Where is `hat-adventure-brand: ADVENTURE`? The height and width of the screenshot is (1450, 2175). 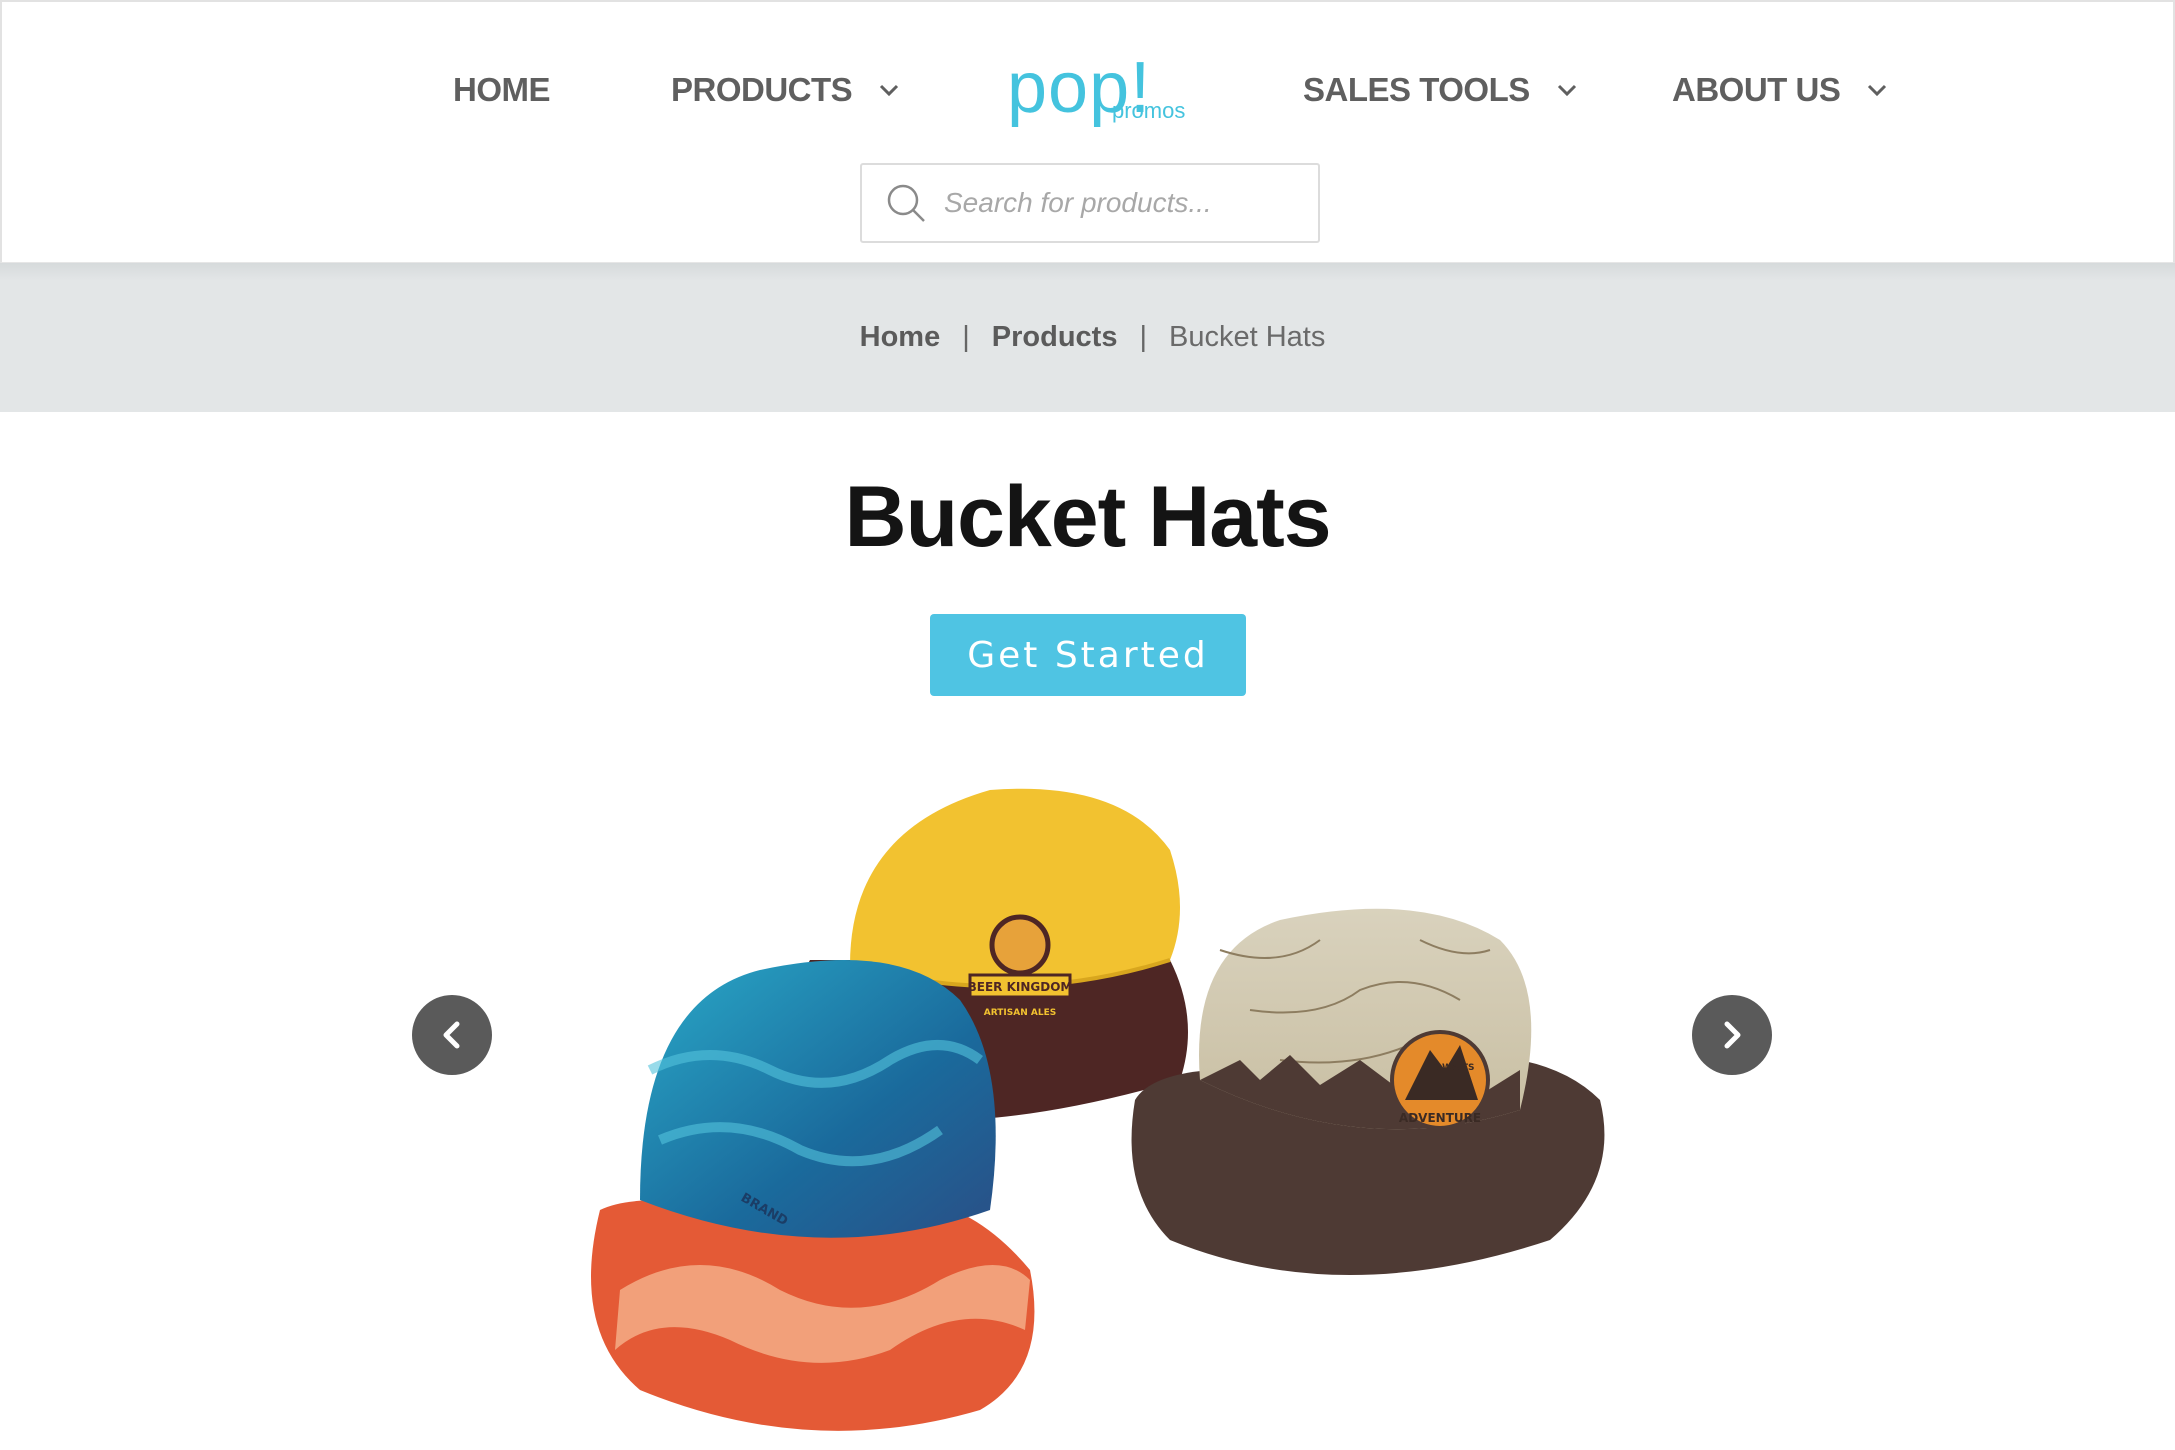
hat-adventure-brand: ADVENTURE is located at coordinates (1440, 1118).